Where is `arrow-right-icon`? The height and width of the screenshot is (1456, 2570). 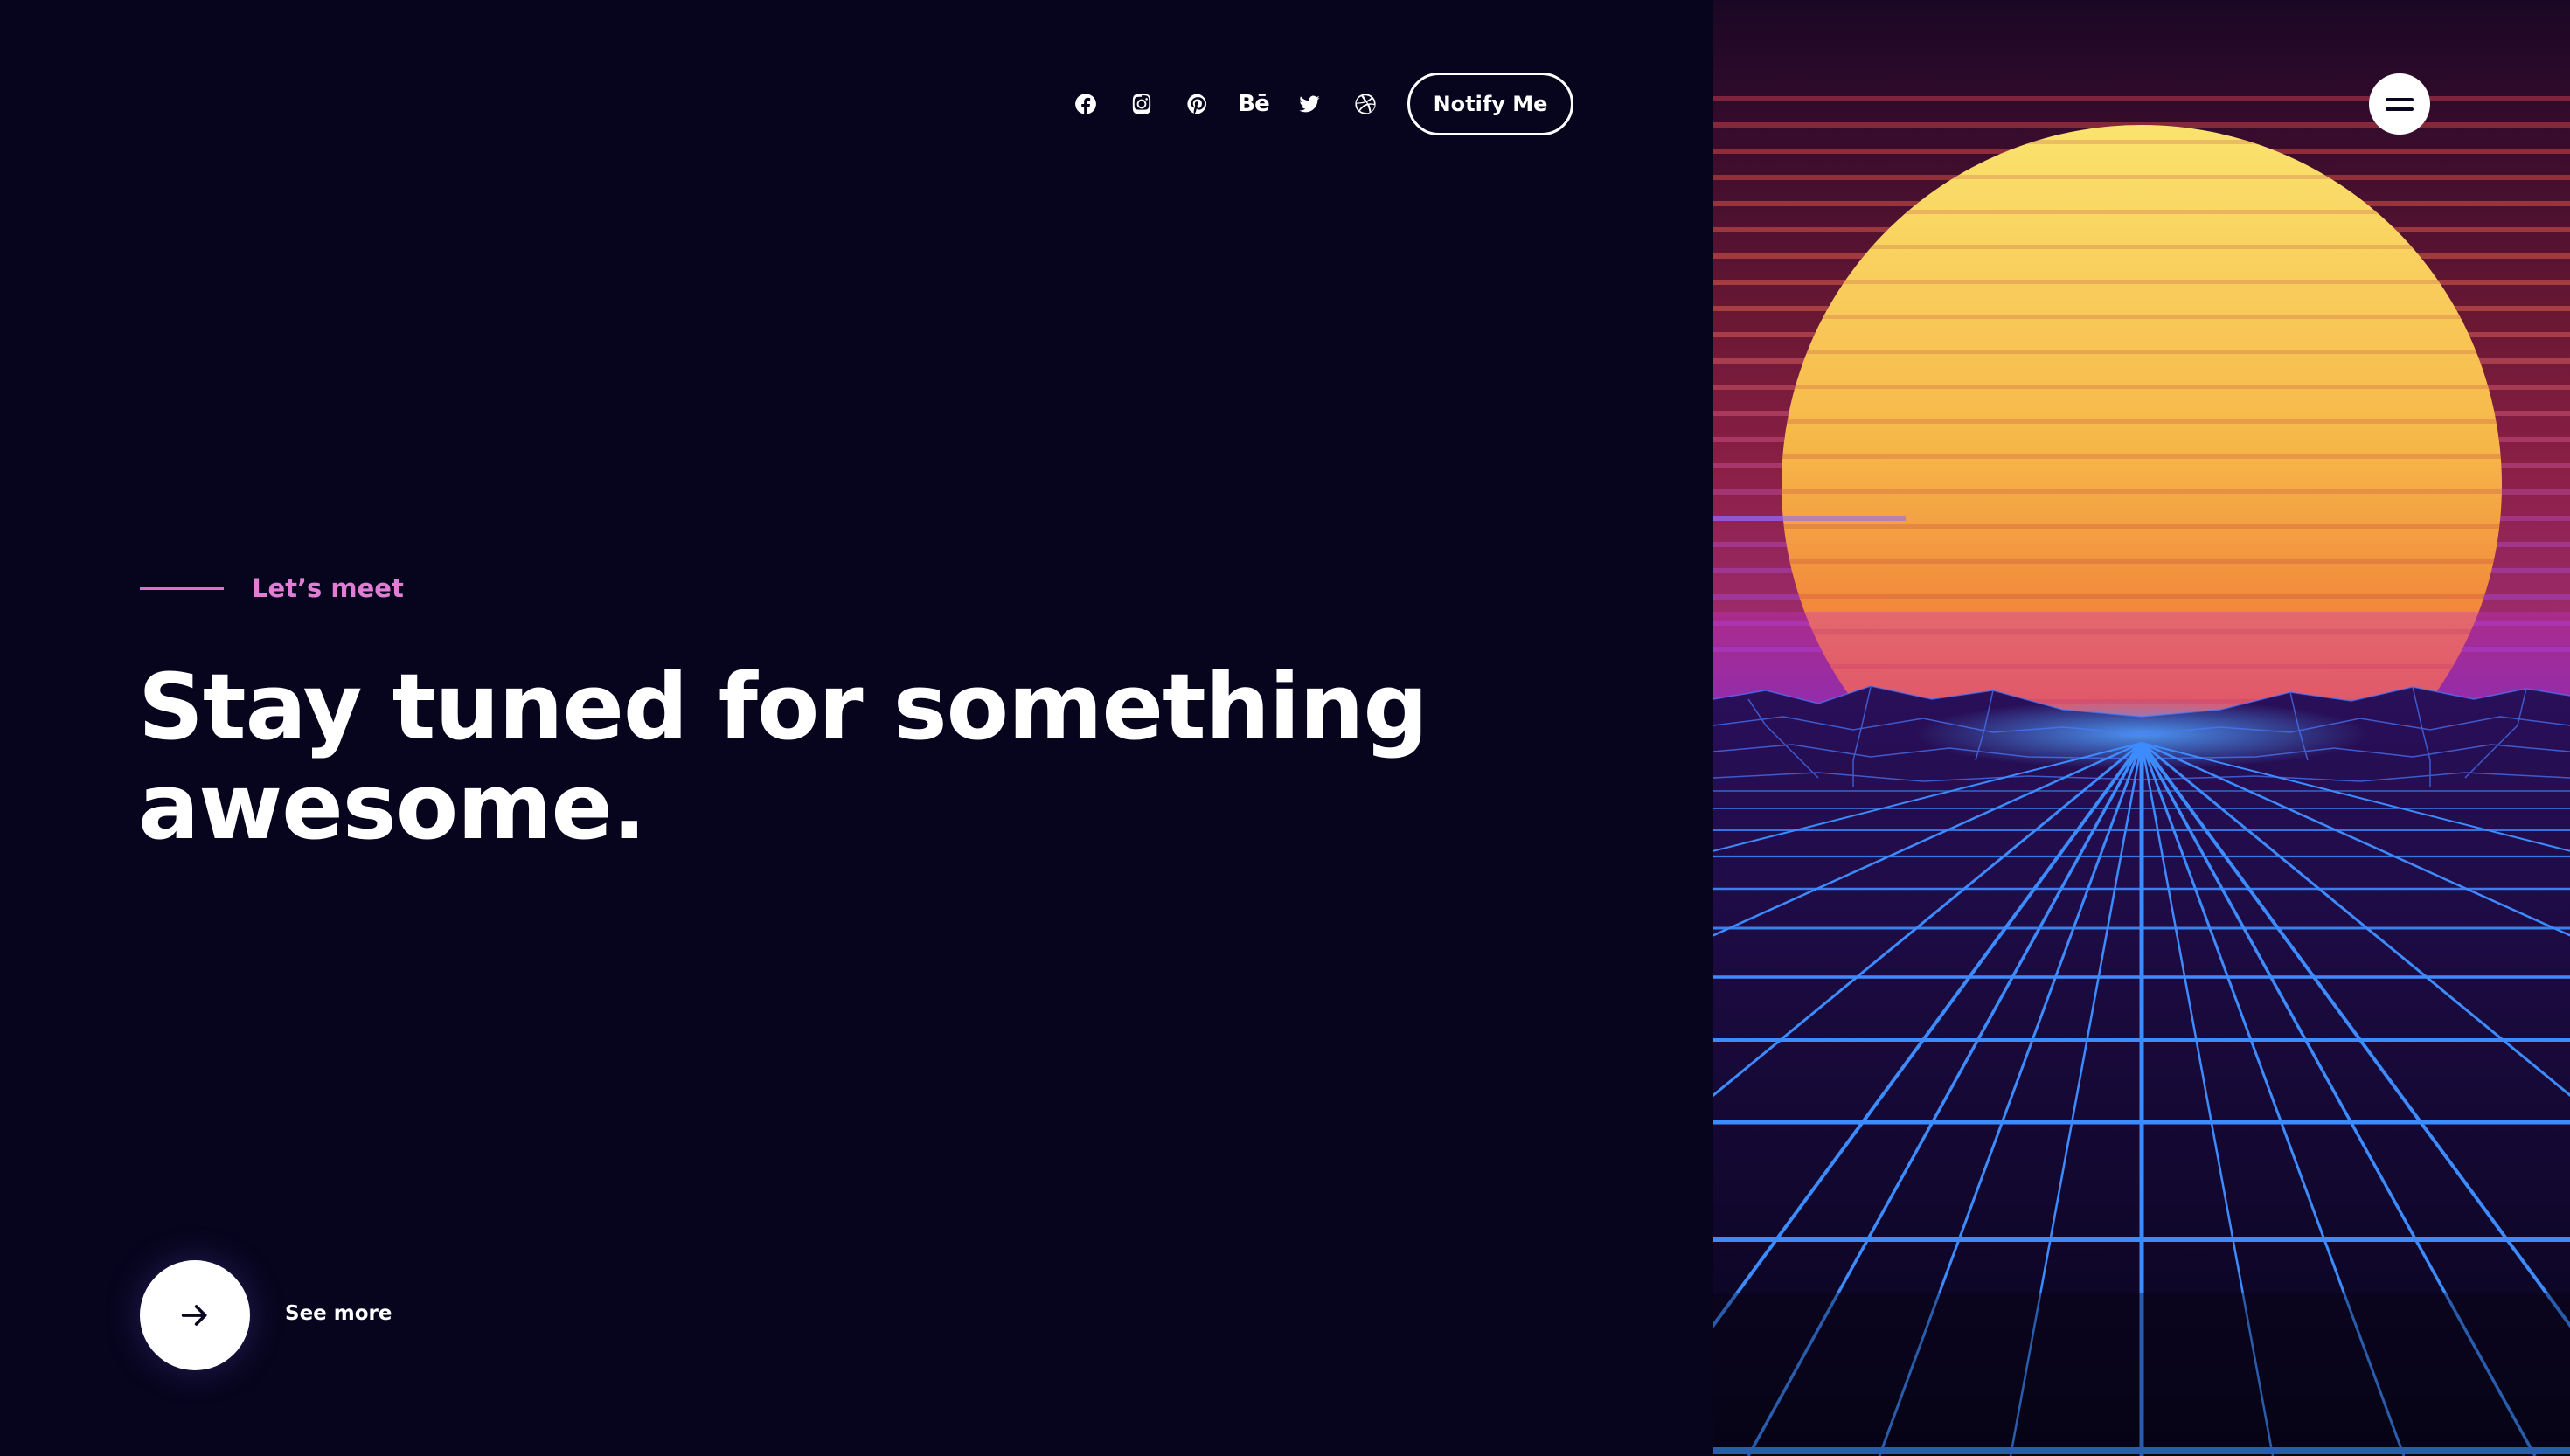
arrow-right-icon is located at coordinates (194, 1315).